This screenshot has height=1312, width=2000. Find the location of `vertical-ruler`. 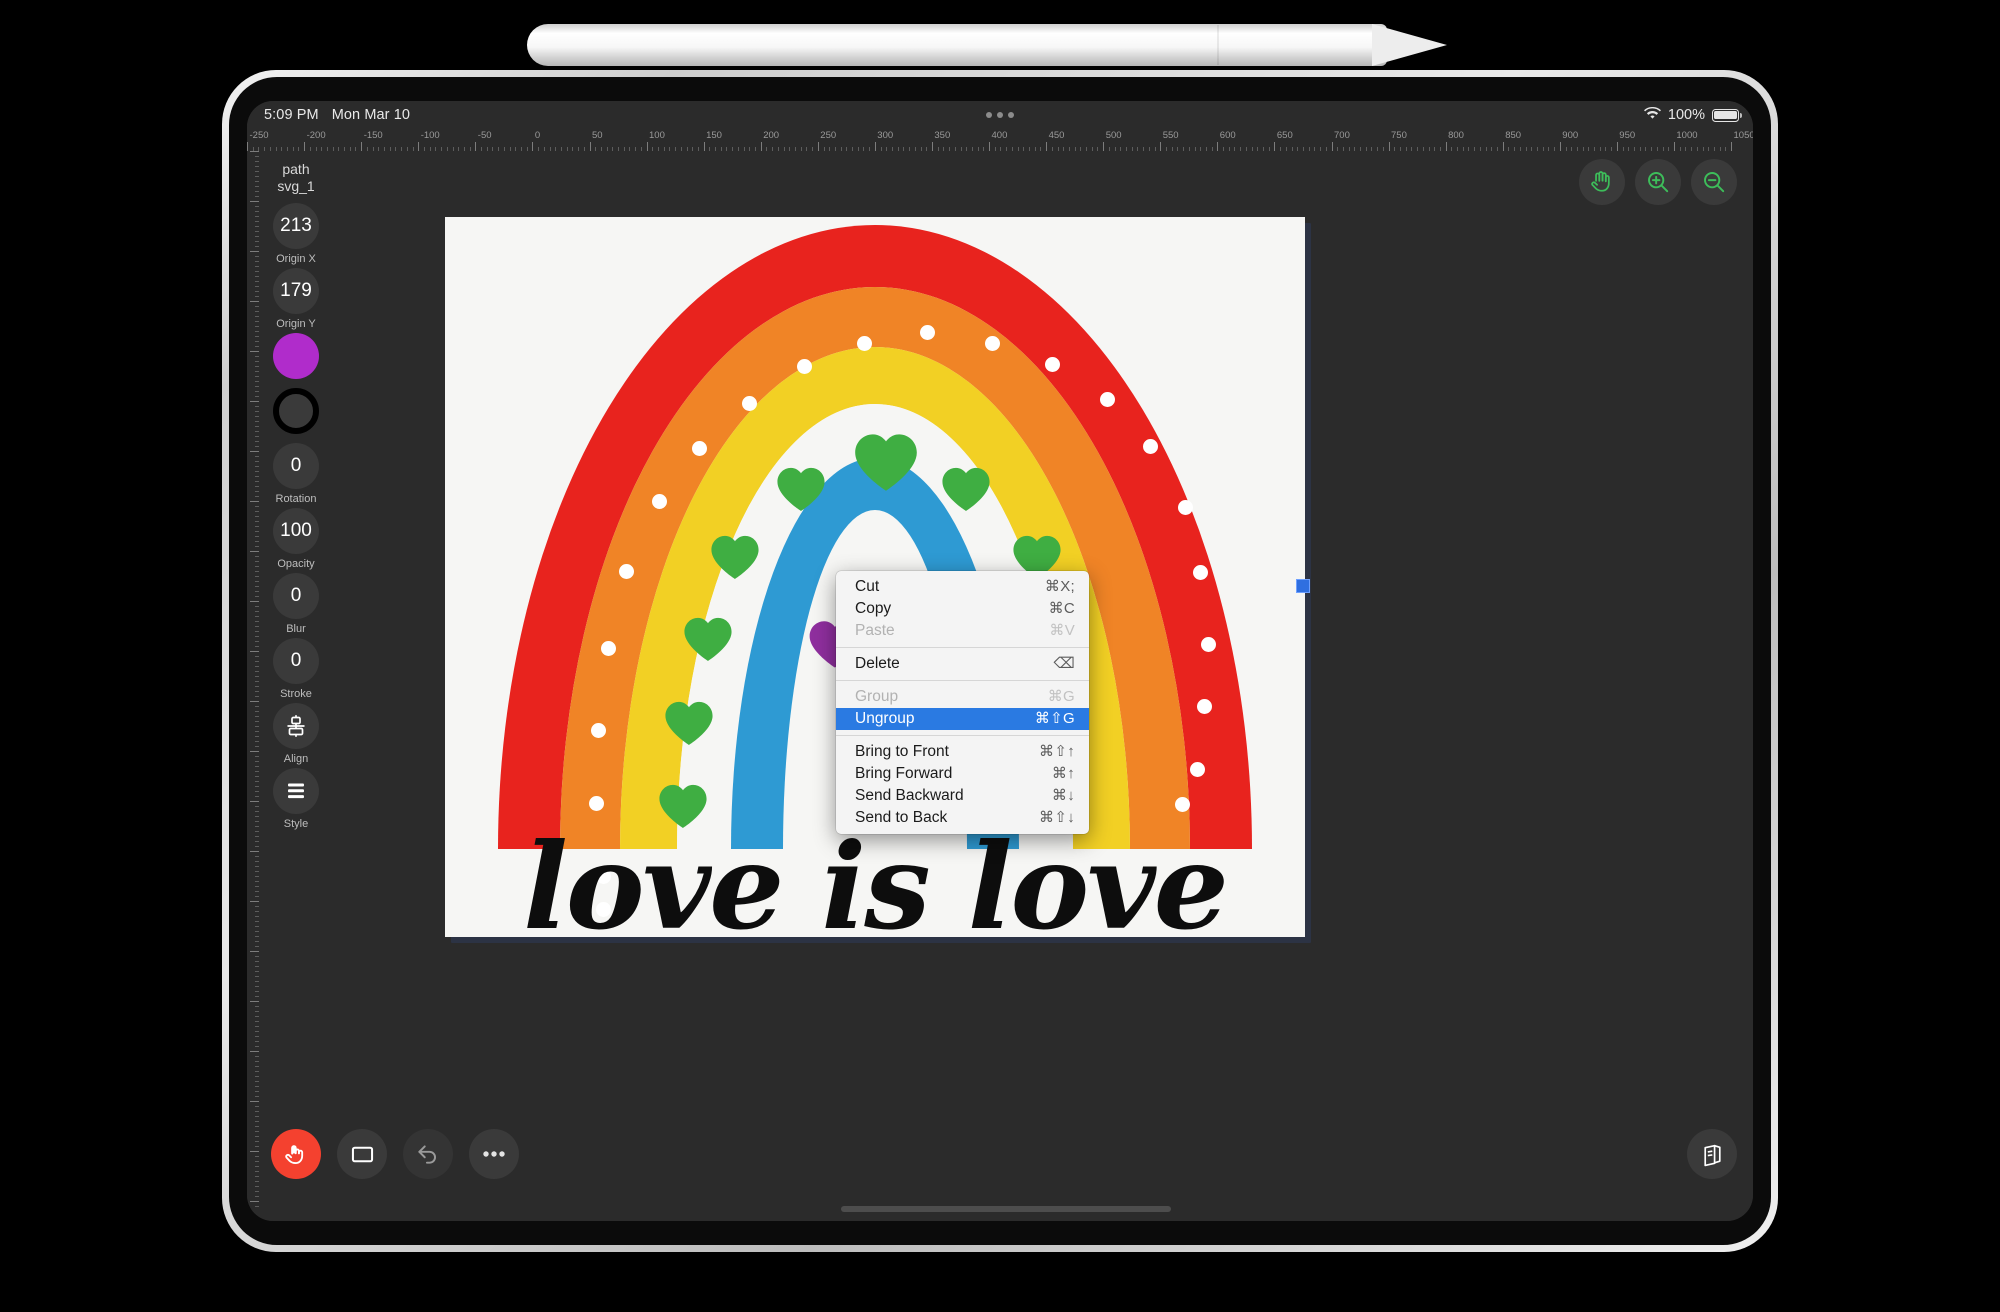

vertical-ruler is located at coordinates (253, 686).